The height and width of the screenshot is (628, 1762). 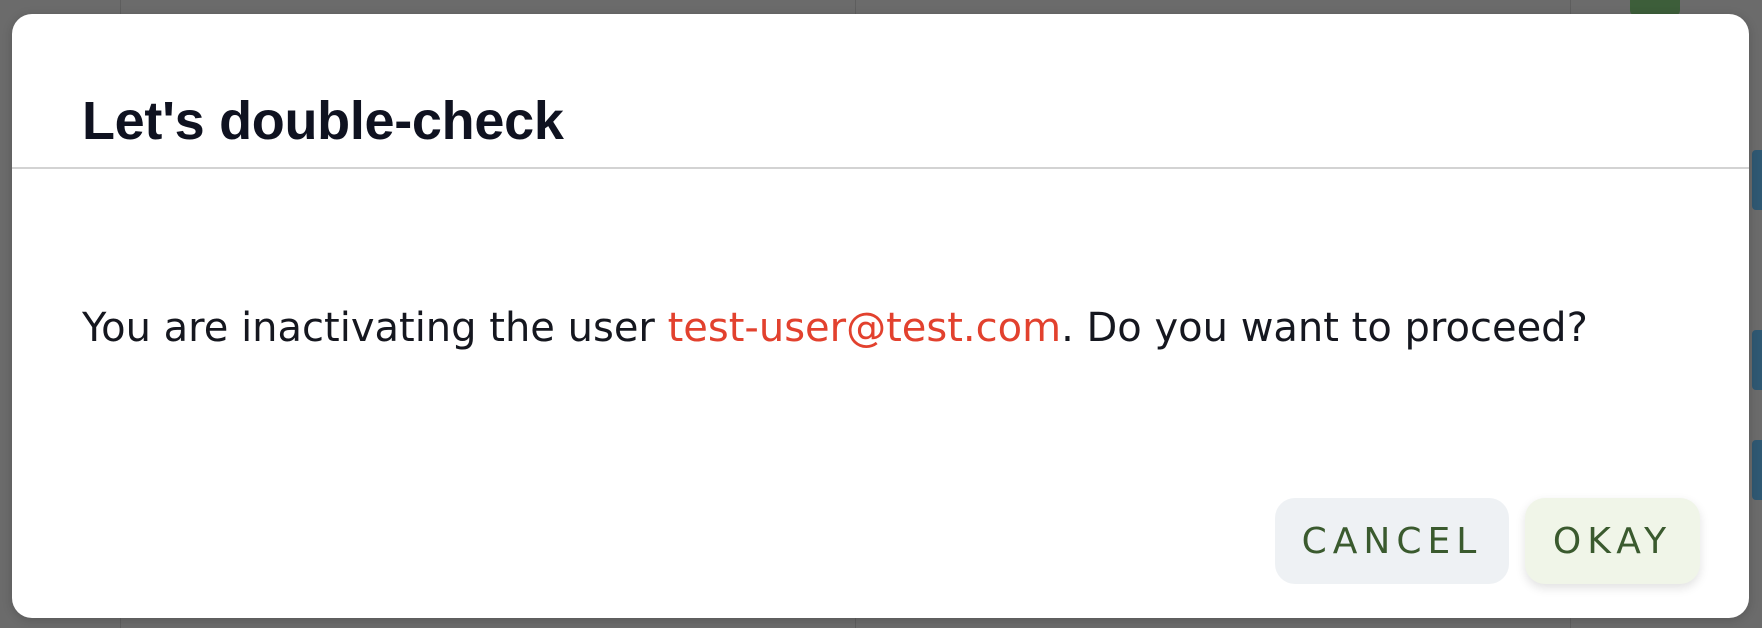 I want to click on okay-button: OKAY, so click(x=1612, y=541).